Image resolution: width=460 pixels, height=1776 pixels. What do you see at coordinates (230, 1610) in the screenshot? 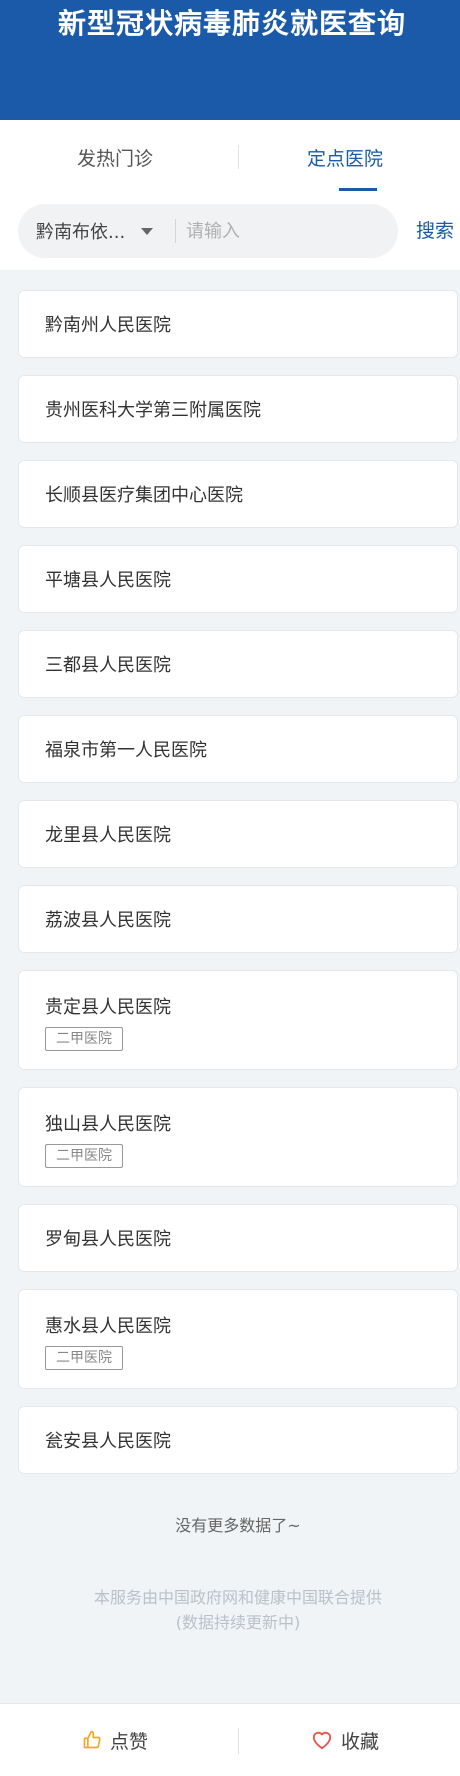
I see `footer-note: 本服务由中国政府网和健康中国联合提供 (数据持续更新中)` at bounding box center [230, 1610].